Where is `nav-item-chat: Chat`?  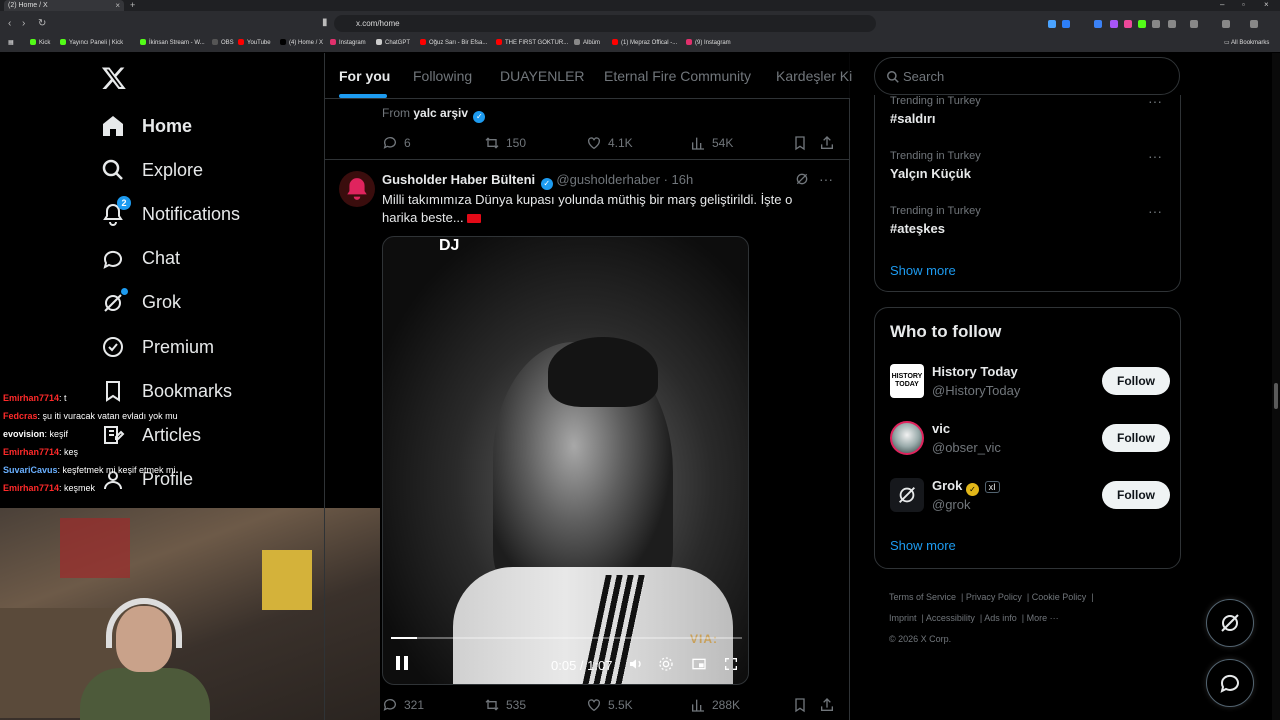
nav-item-chat: Chat is located at coordinates (140, 259).